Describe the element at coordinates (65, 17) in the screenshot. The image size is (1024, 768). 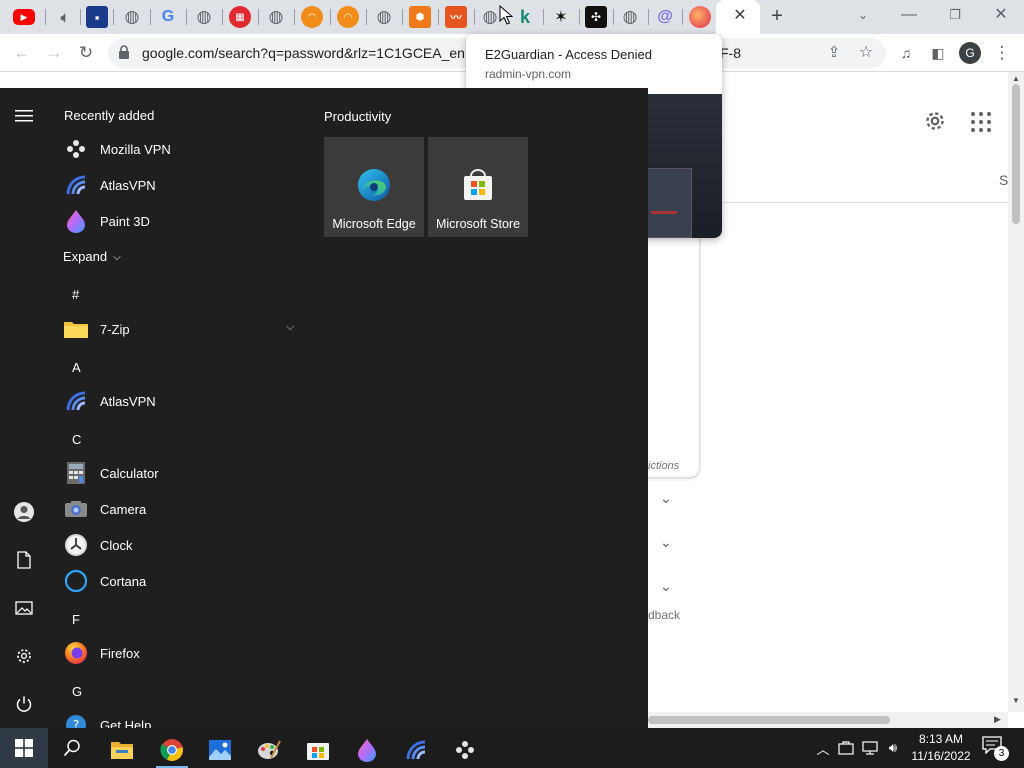
I see `speaker-tab-icon: 🔈︎` at that location.